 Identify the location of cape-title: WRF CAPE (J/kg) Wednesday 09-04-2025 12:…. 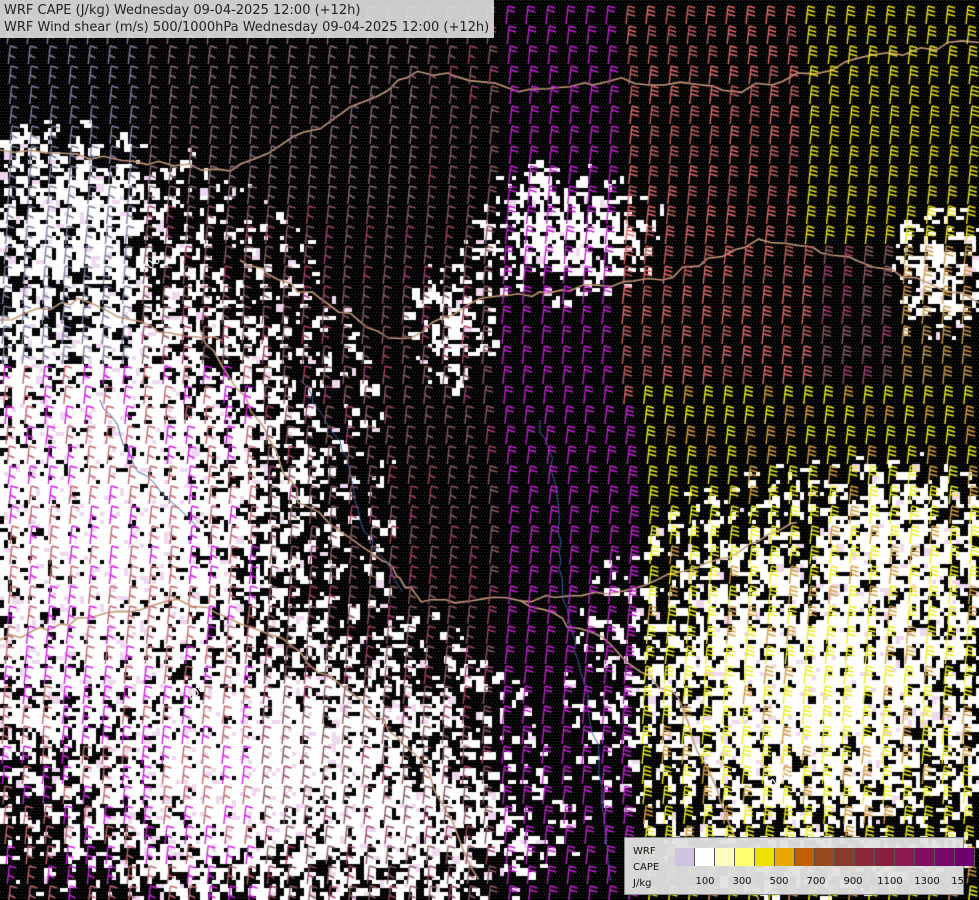
(182, 10).